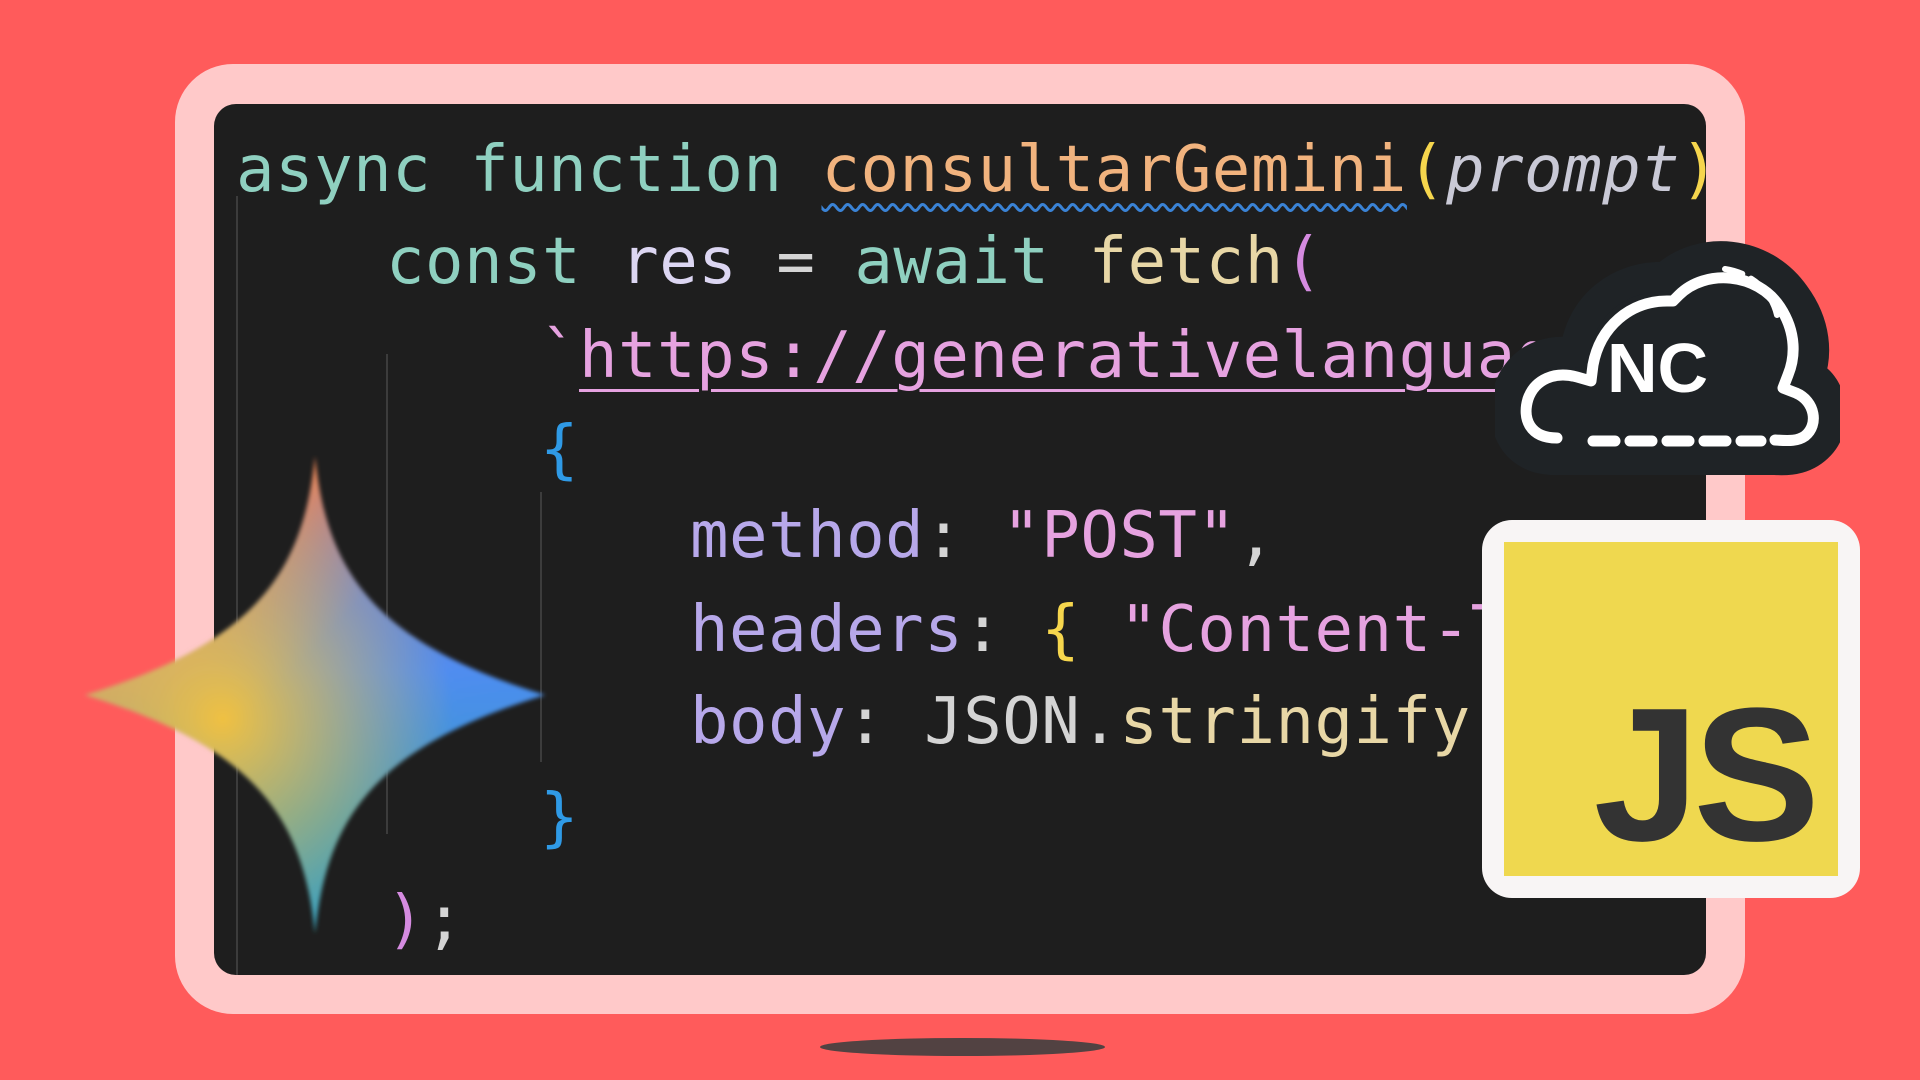 The height and width of the screenshot is (1080, 1920). I want to click on function-name: consultarGemini, so click(1114, 170).